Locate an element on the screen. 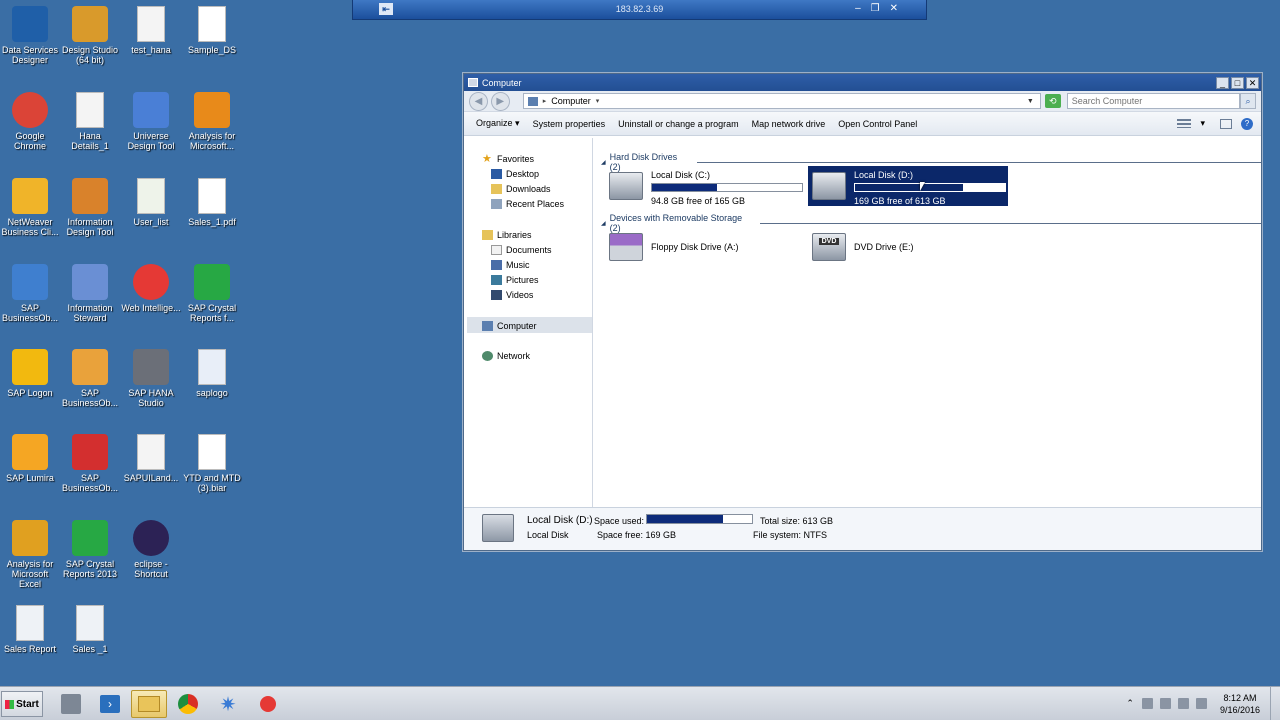 The height and width of the screenshot is (720, 1280). back-button: ◀ is located at coordinates (478, 101).